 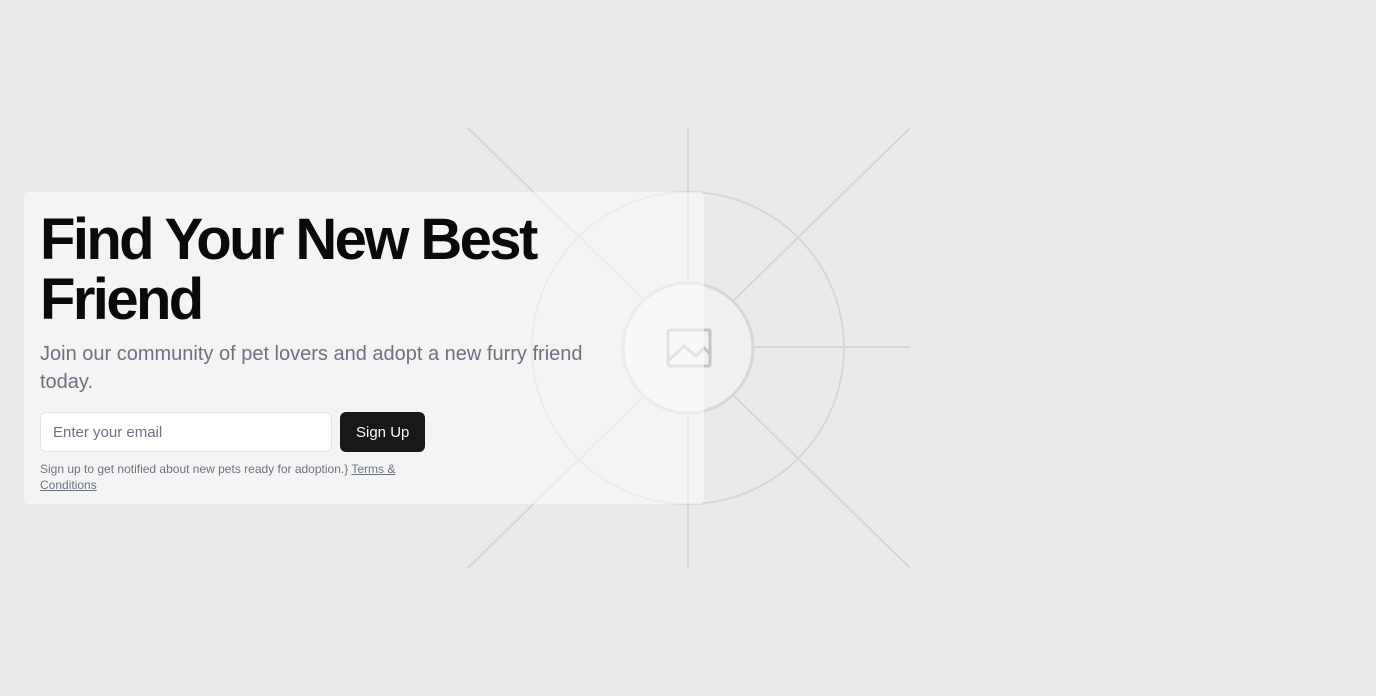 I want to click on signup-form: Sign Up, so click(x=364, y=432).